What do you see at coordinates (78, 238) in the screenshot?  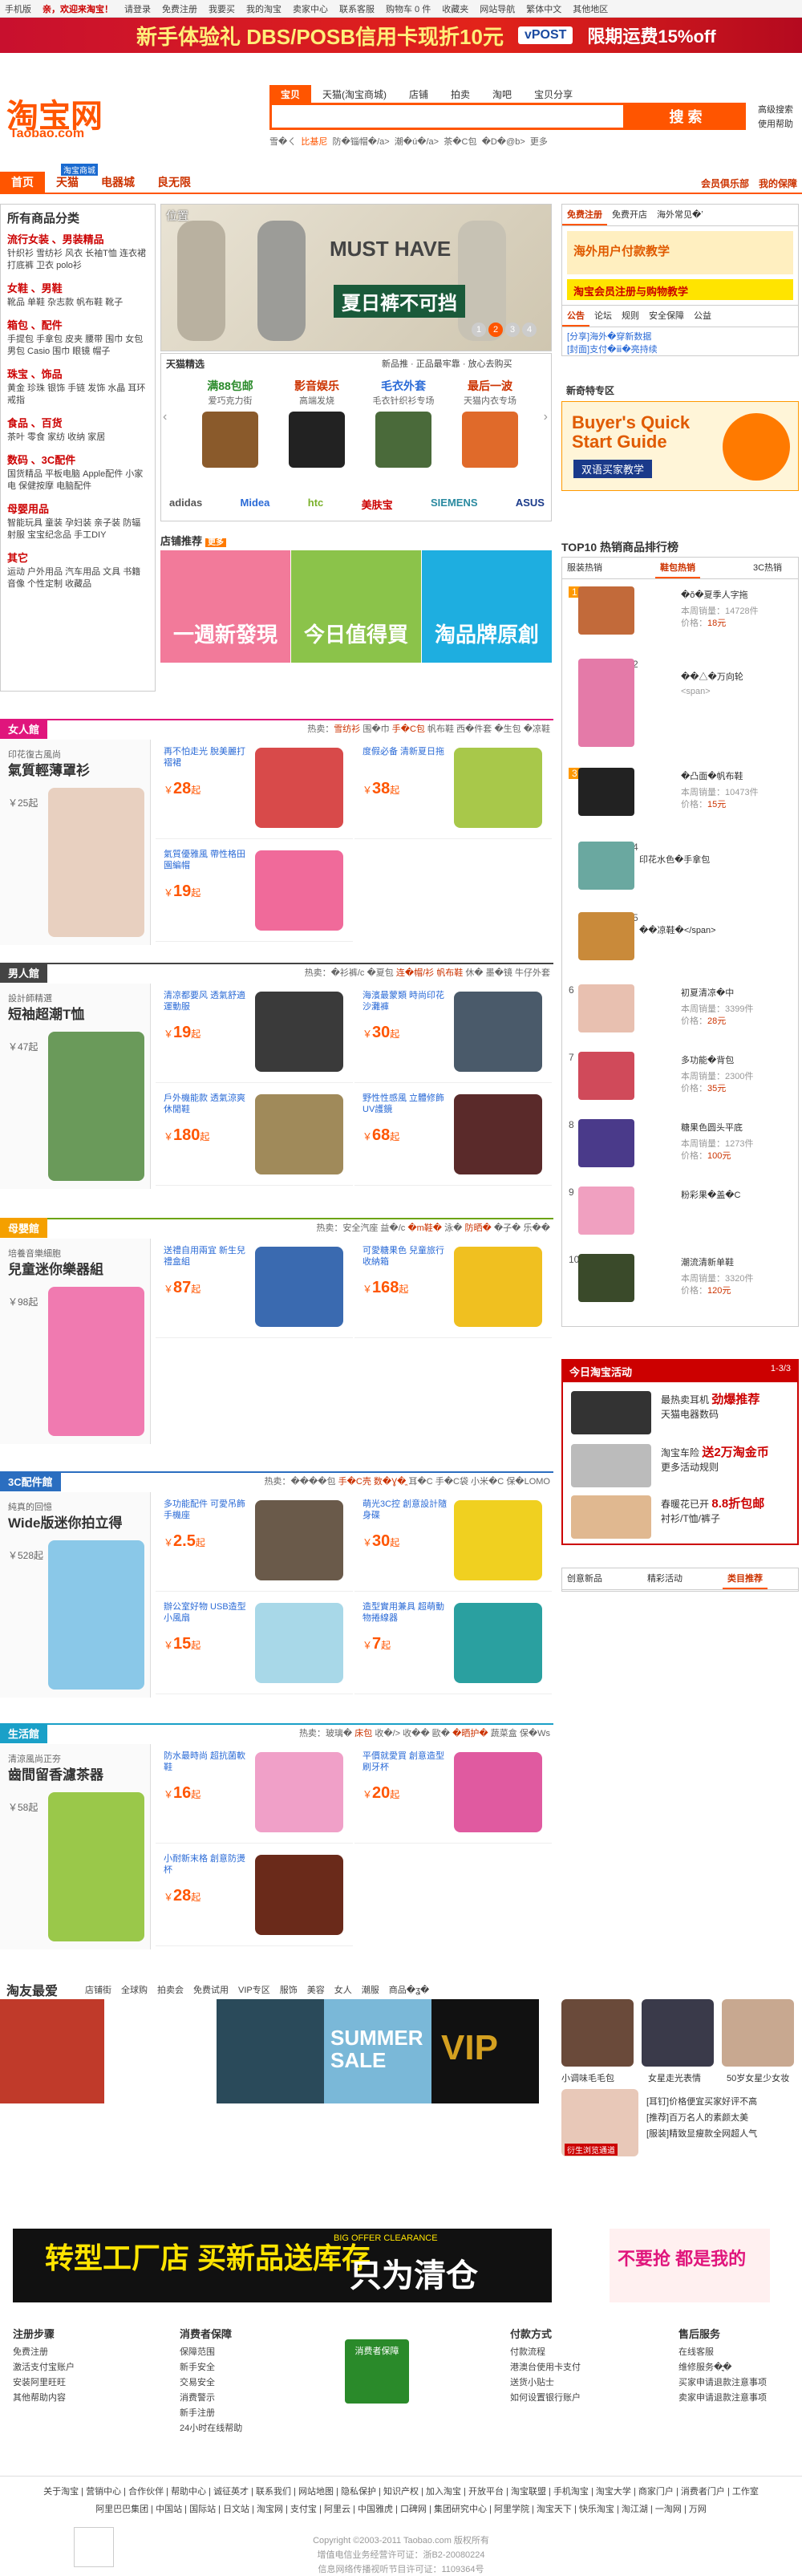 I see `category-title: 流行女装 、男装精品` at bounding box center [78, 238].